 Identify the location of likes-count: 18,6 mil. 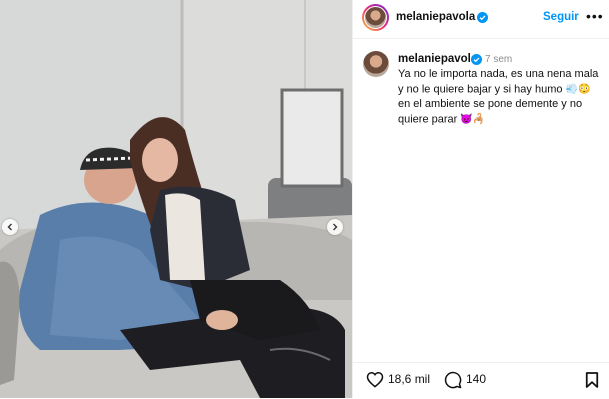
(409, 379).